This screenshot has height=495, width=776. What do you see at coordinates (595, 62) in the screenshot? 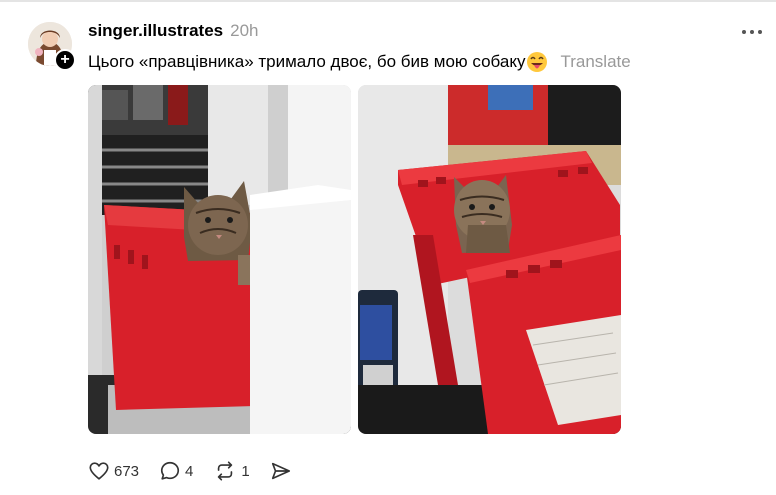
I see `translate-link: Translate` at bounding box center [595, 62].